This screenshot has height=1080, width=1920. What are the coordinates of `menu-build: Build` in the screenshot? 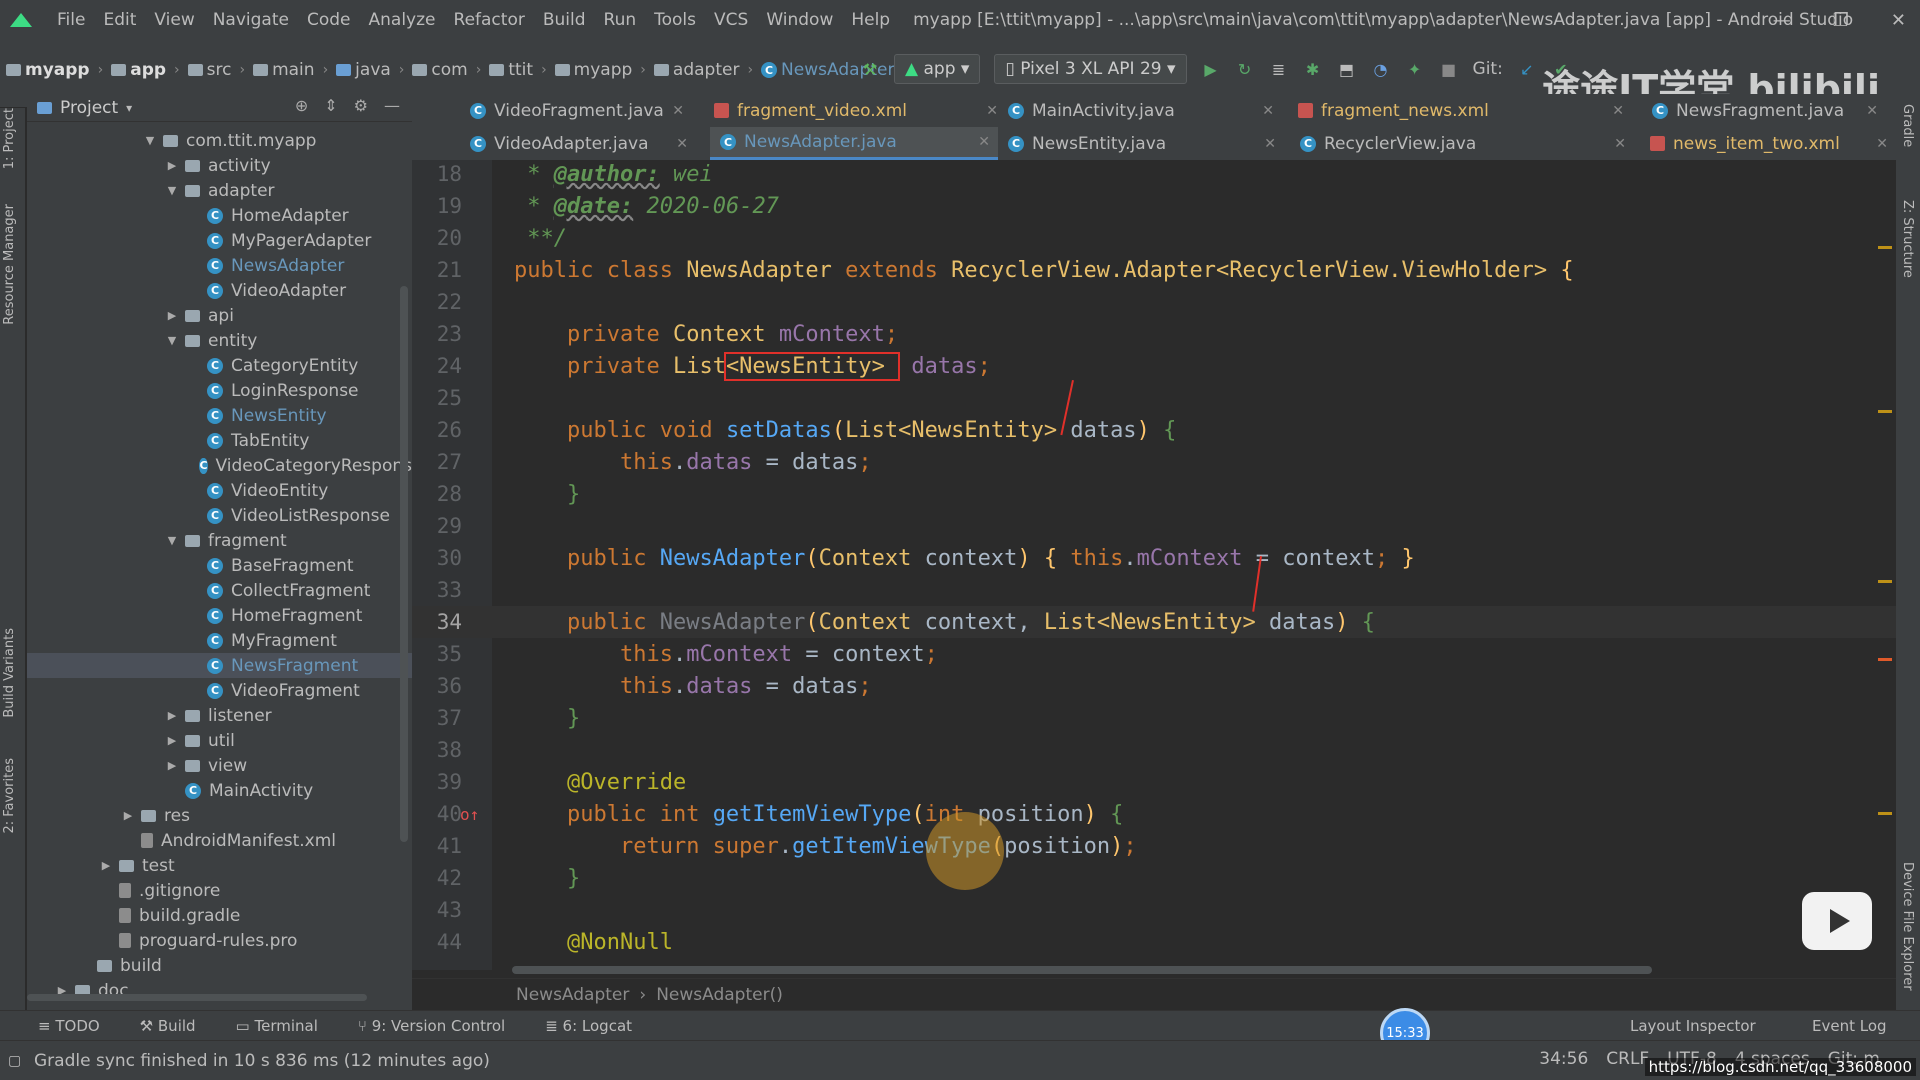 It's located at (564, 20).